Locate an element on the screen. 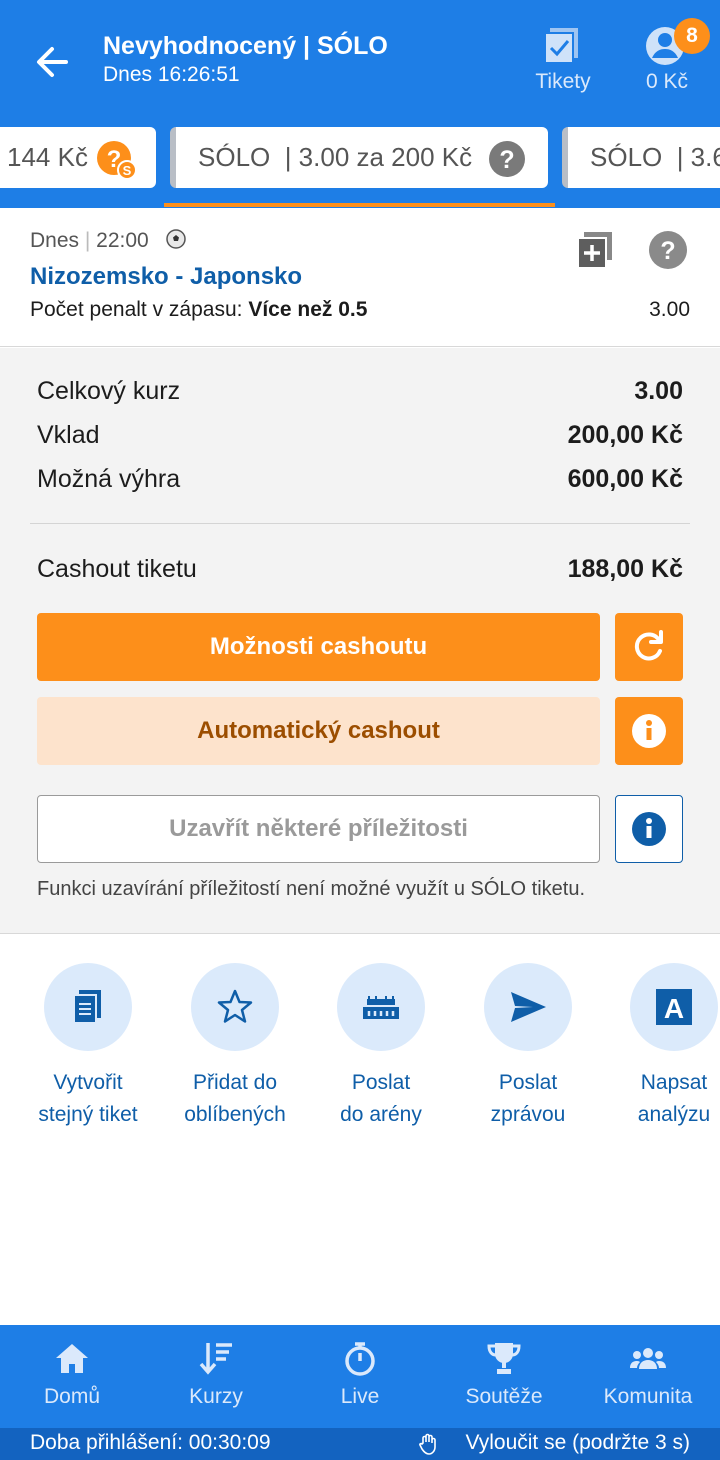  close-info-button is located at coordinates (649, 829).